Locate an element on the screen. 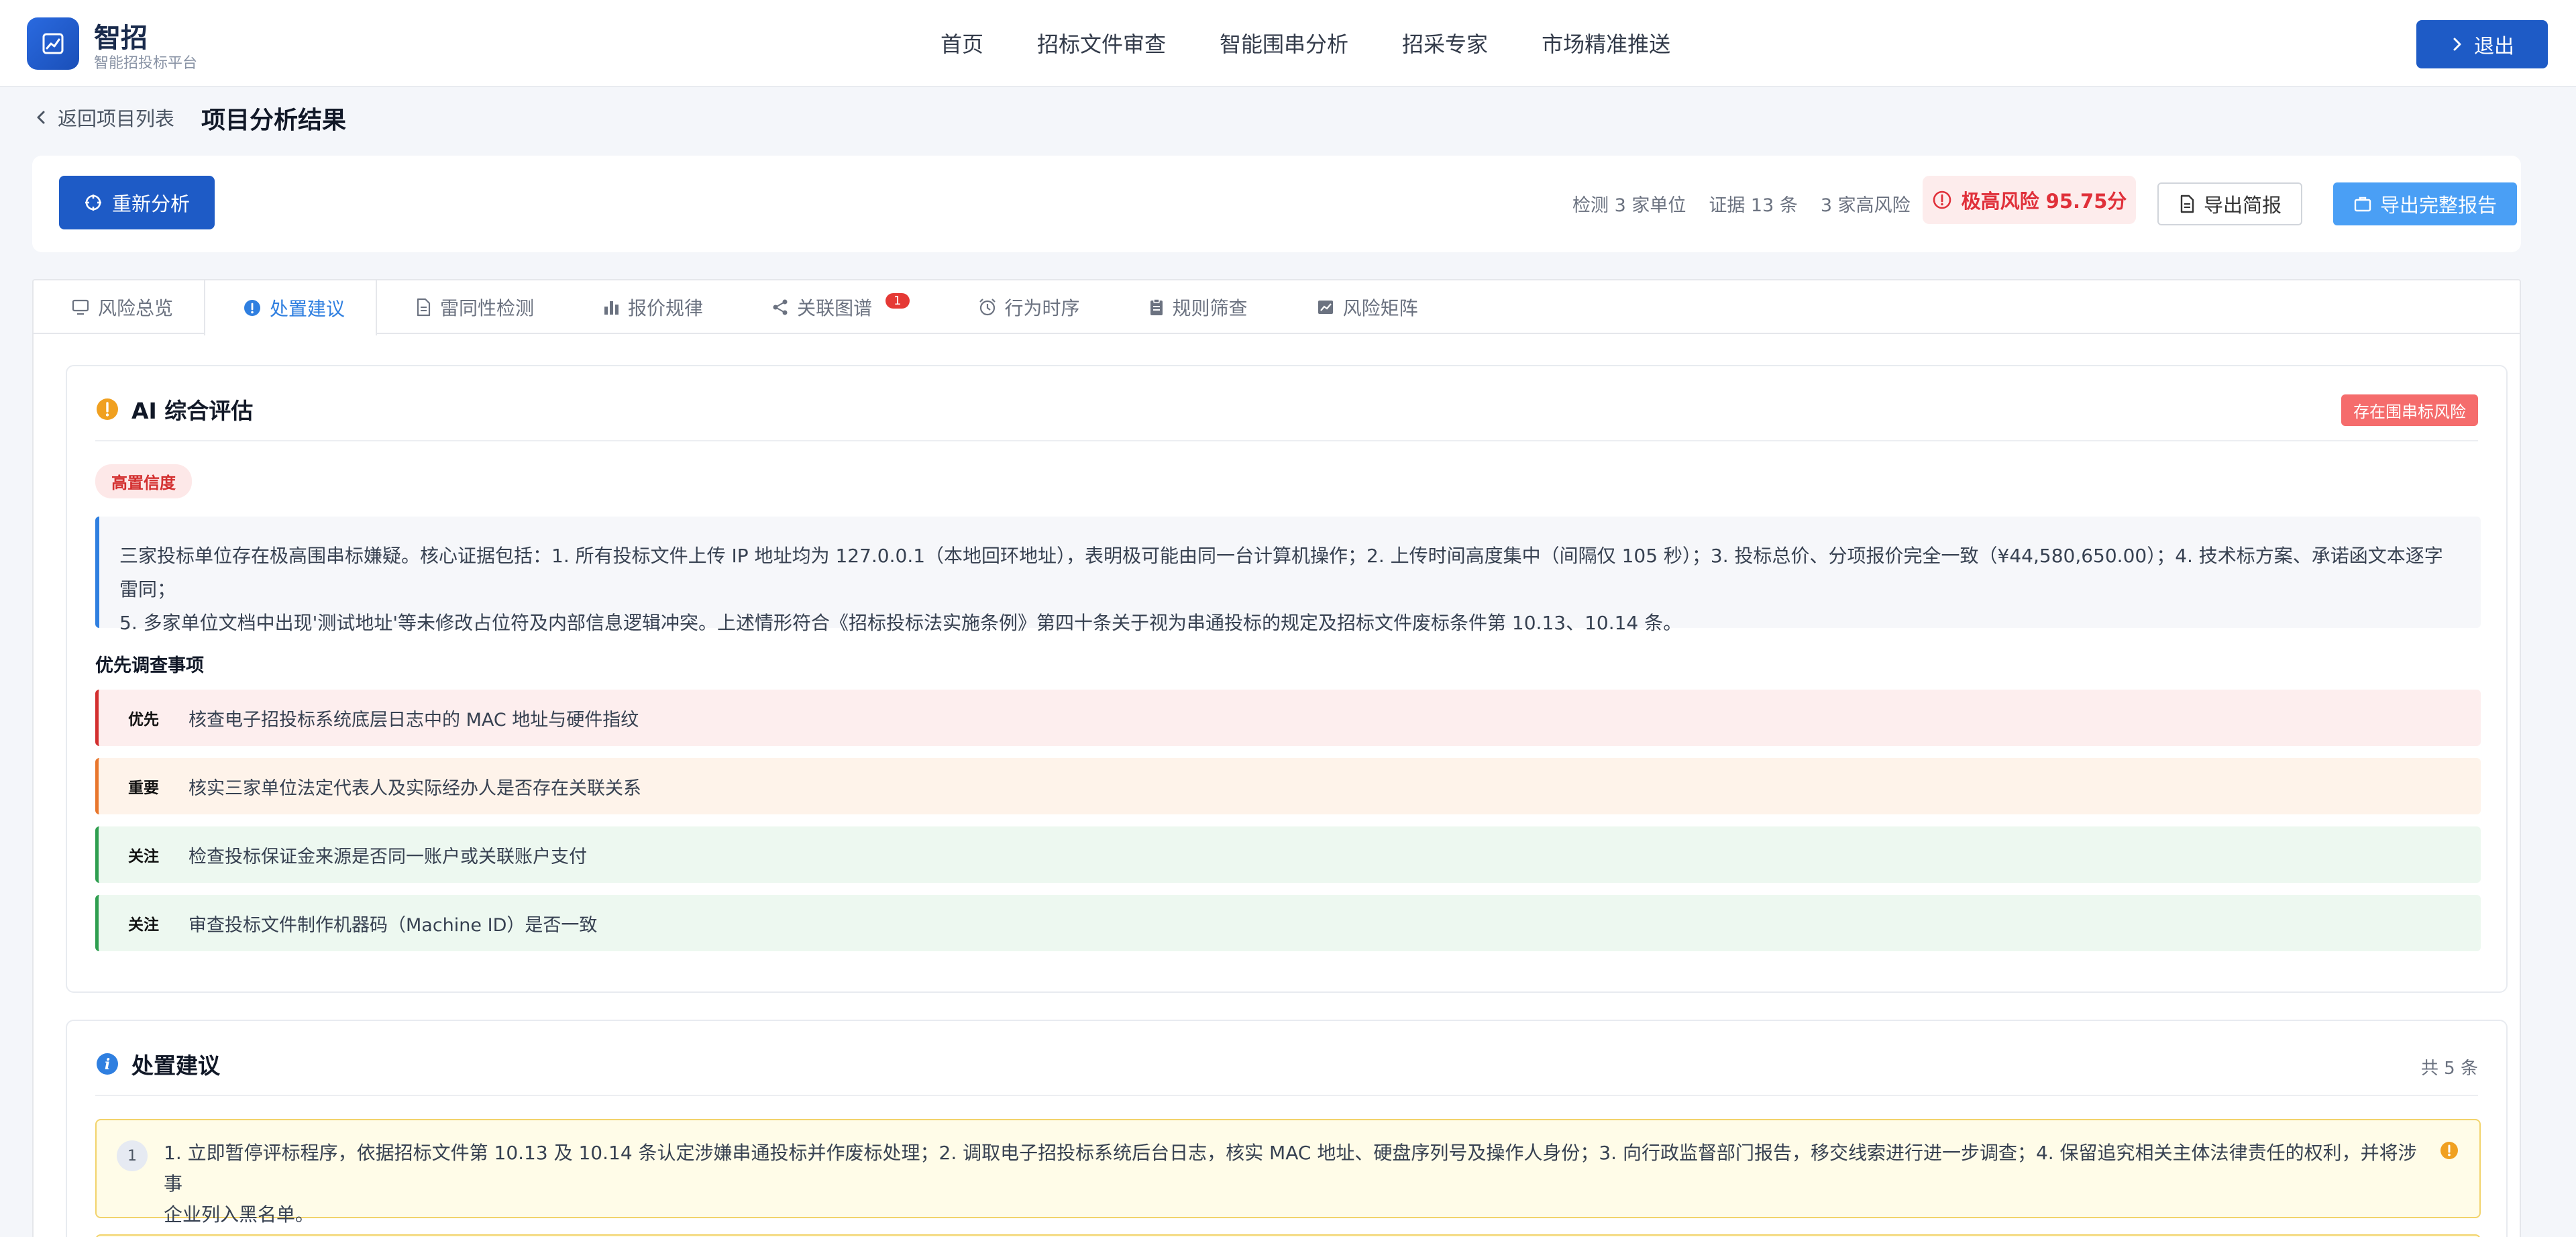 The height and width of the screenshot is (1237, 2576). monitor-icon is located at coordinates (80, 307).